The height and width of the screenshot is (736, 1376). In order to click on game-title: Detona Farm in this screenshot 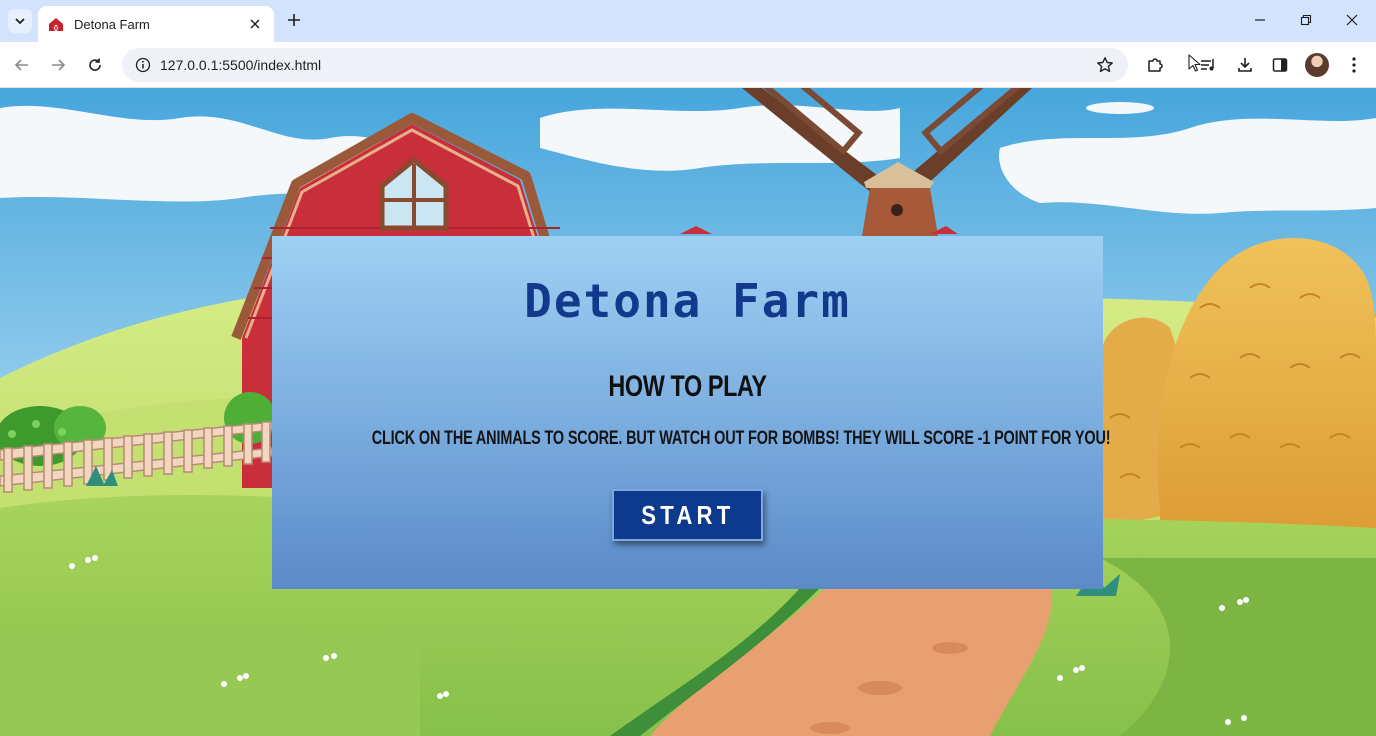, I will do `click(687, 301)`.